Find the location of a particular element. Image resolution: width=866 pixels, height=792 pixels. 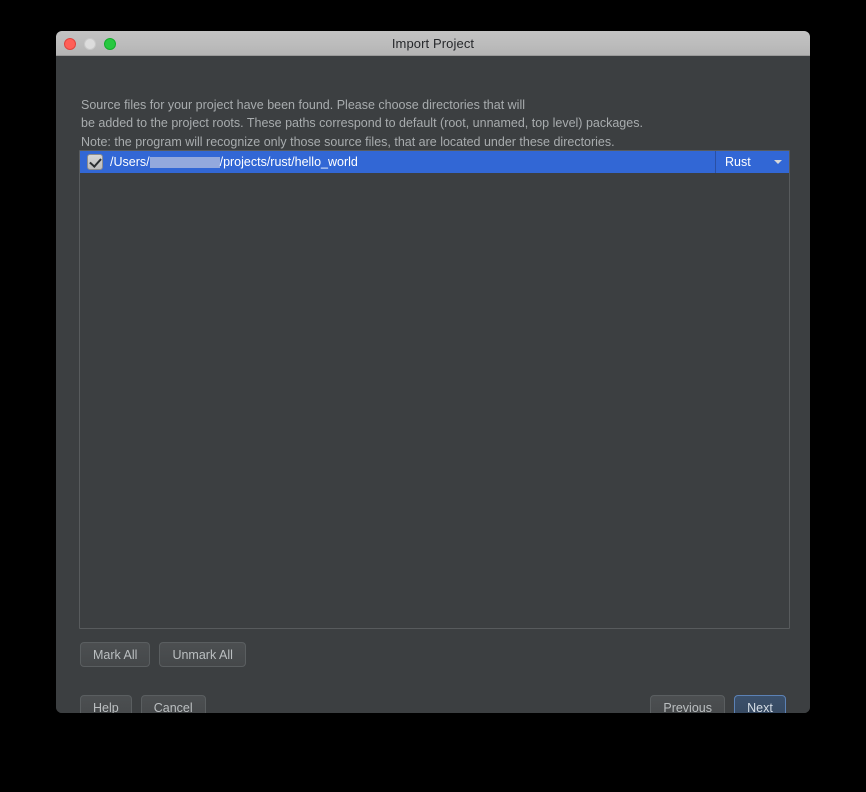

footer-left-group: Help Cancel is located at coordinates (143, 704).